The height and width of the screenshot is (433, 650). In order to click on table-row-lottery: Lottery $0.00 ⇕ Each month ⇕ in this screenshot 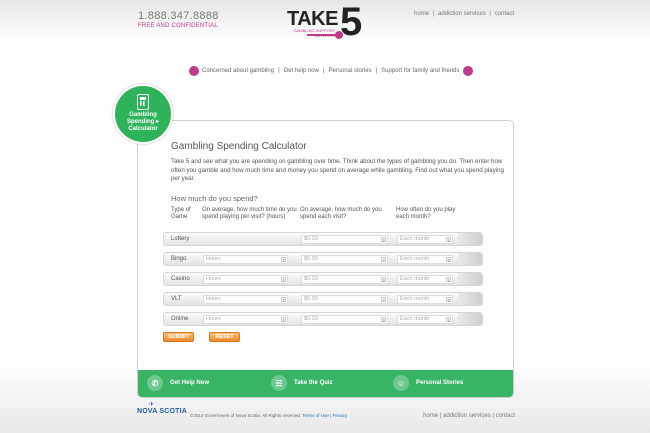, I will do `click(323, 239)`.